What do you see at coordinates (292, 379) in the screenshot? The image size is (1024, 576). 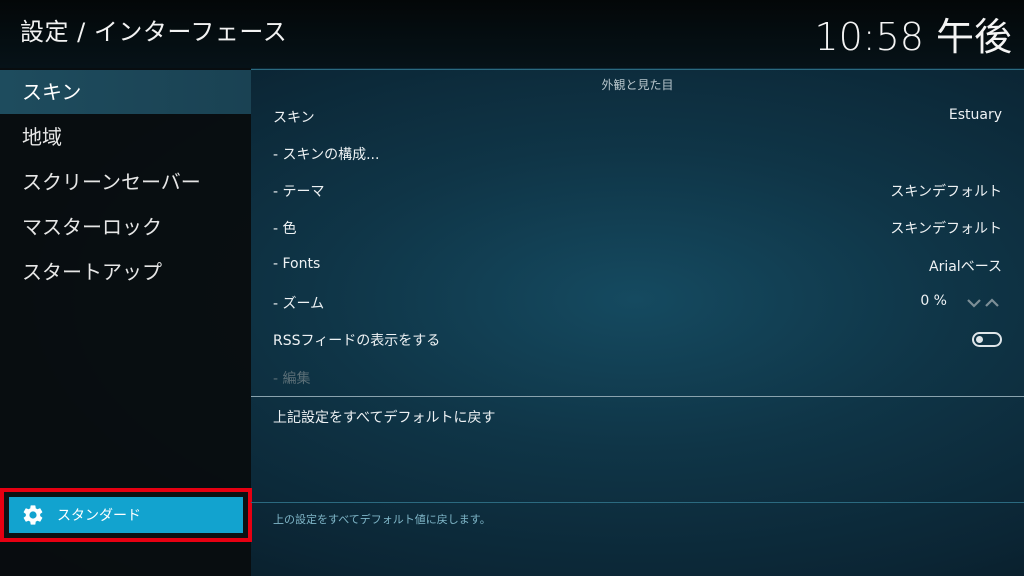 I see `setting-label: - 編集` at bounding box center [292, 379].